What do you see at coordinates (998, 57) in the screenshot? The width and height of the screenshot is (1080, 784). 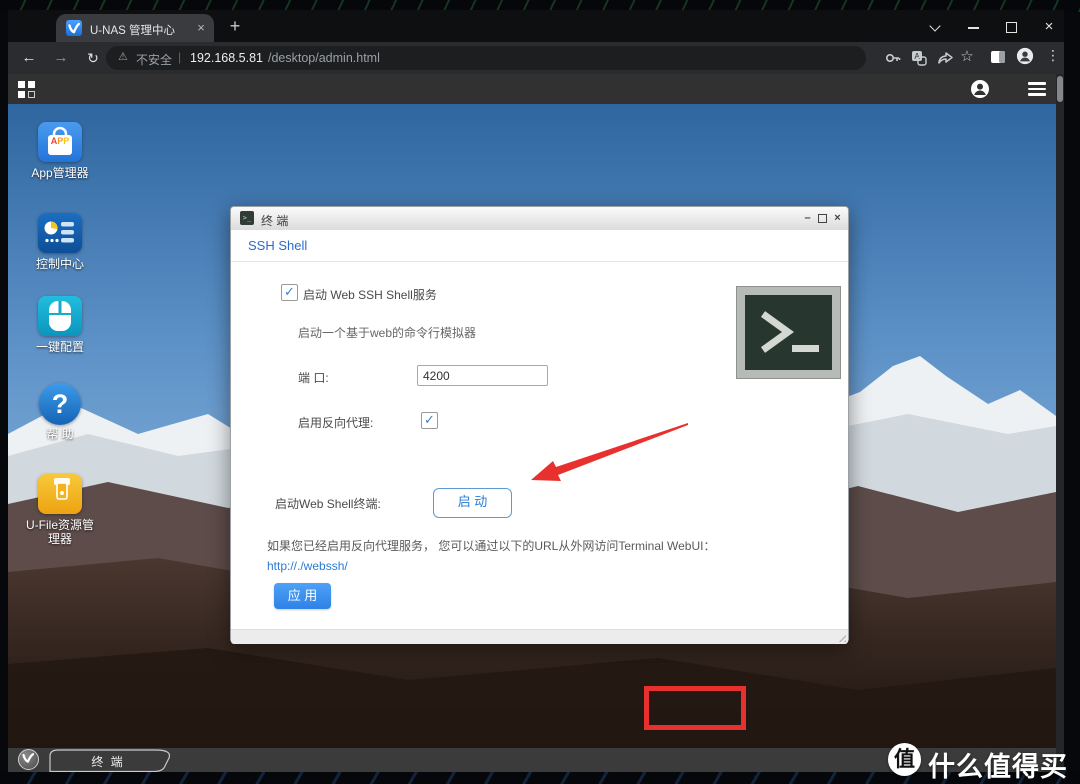 I see `sidebar-icon` at bounding box center [998, 57].